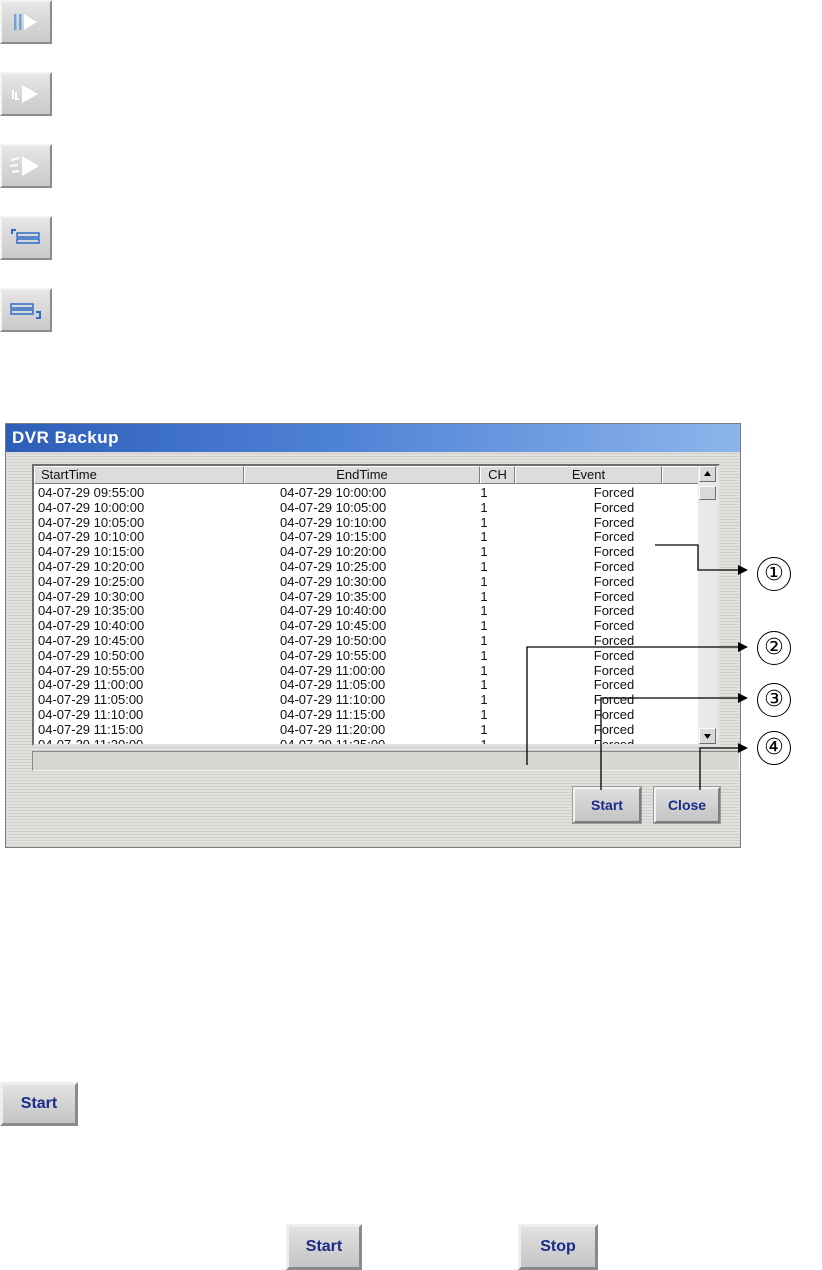 Image resolution: width=822 pixels, height=1270 pixels. Describe the element at coordinates (774, 648) in the screenshot. I see `callout-2: ②` at that location.